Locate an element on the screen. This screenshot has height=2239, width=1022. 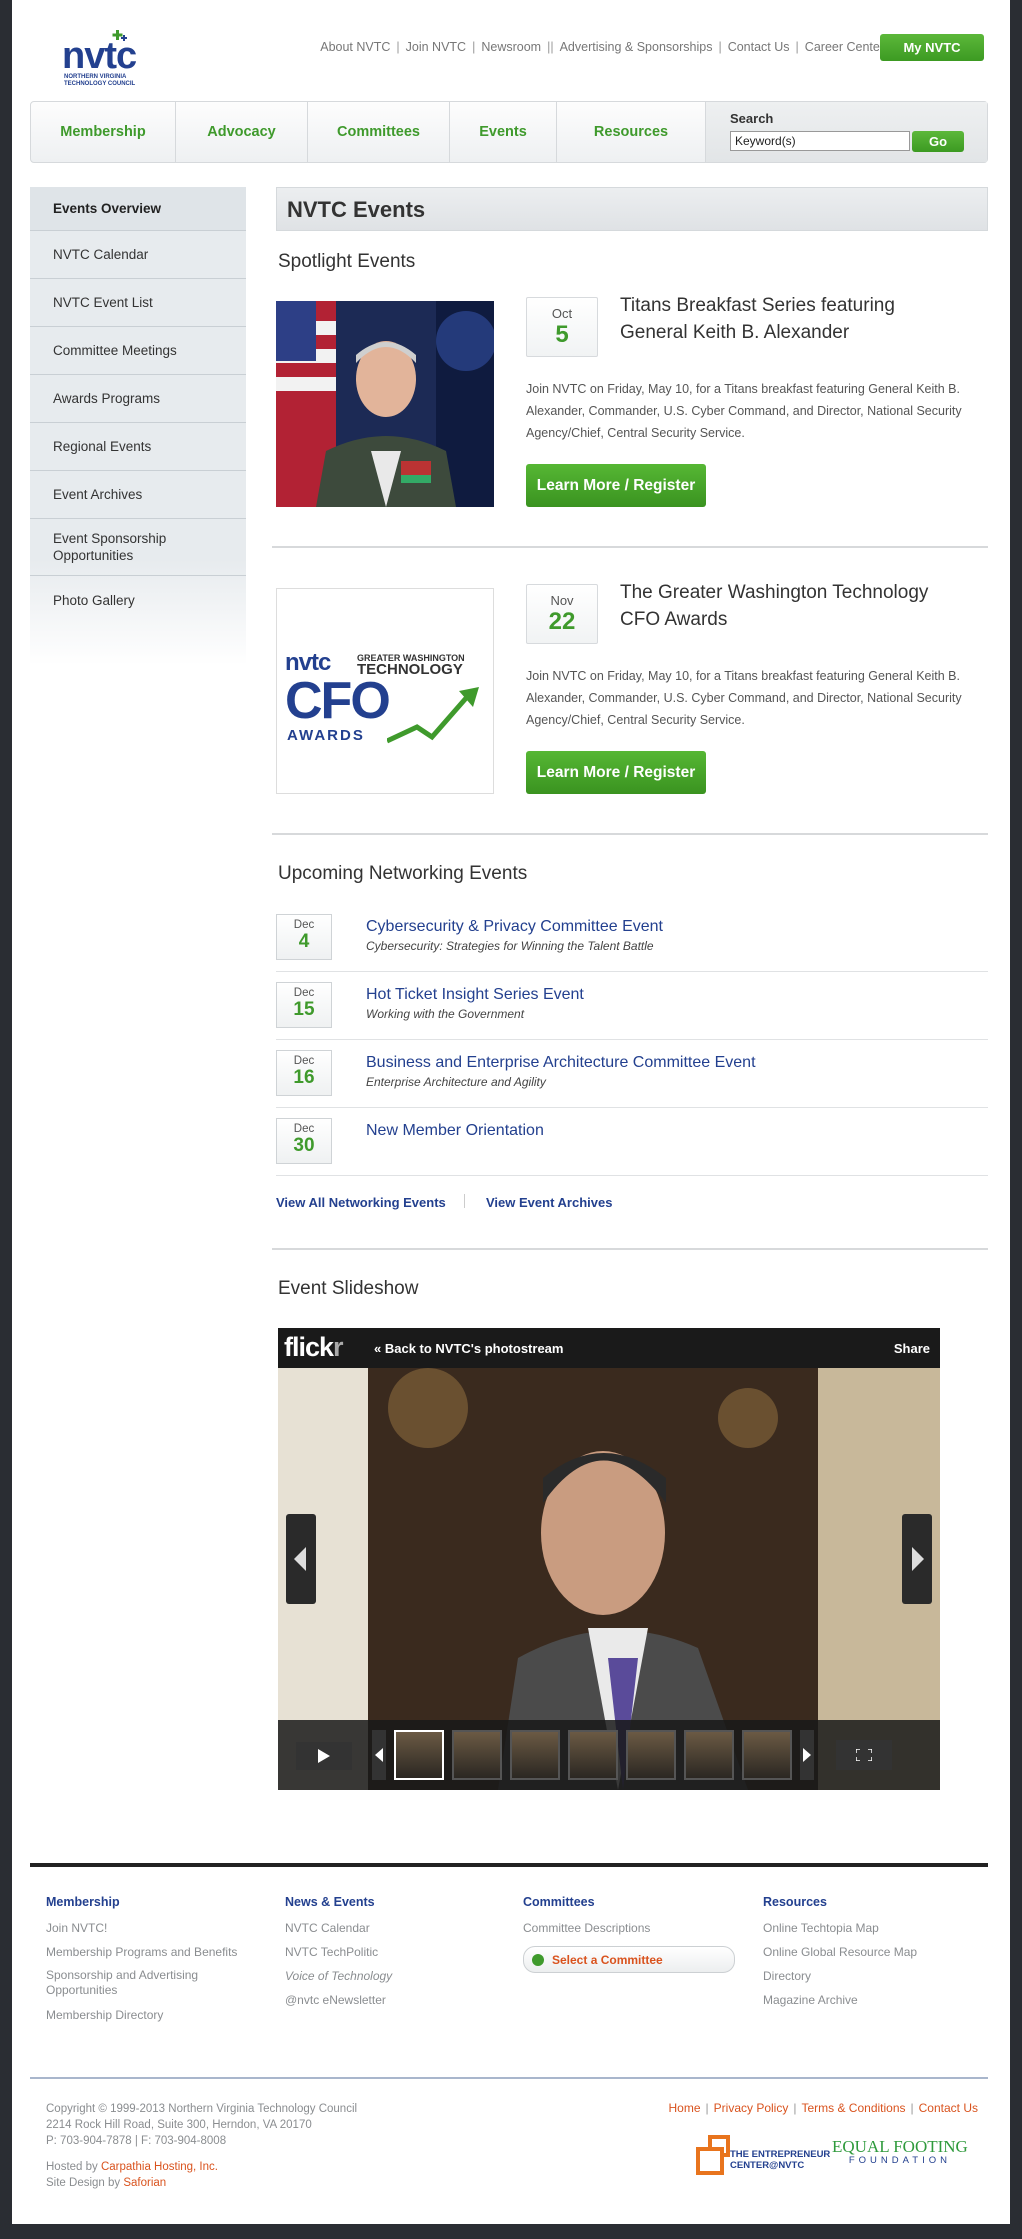
spotlight-date-1: Oct 5 is located at coordinates (562, 327).